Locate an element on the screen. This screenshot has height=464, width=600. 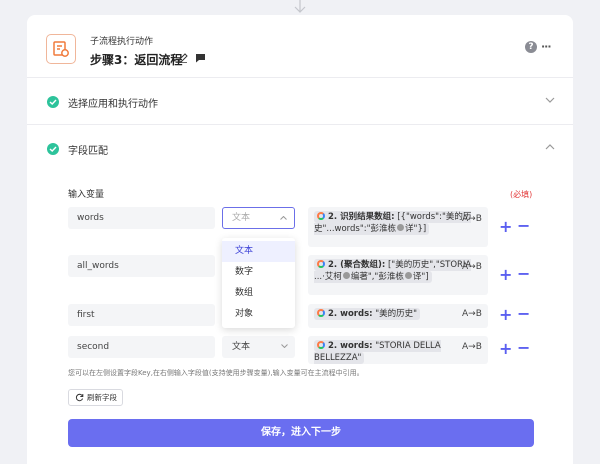
input-variables-heading: 输入变量 is located at coordinates (86, 195).